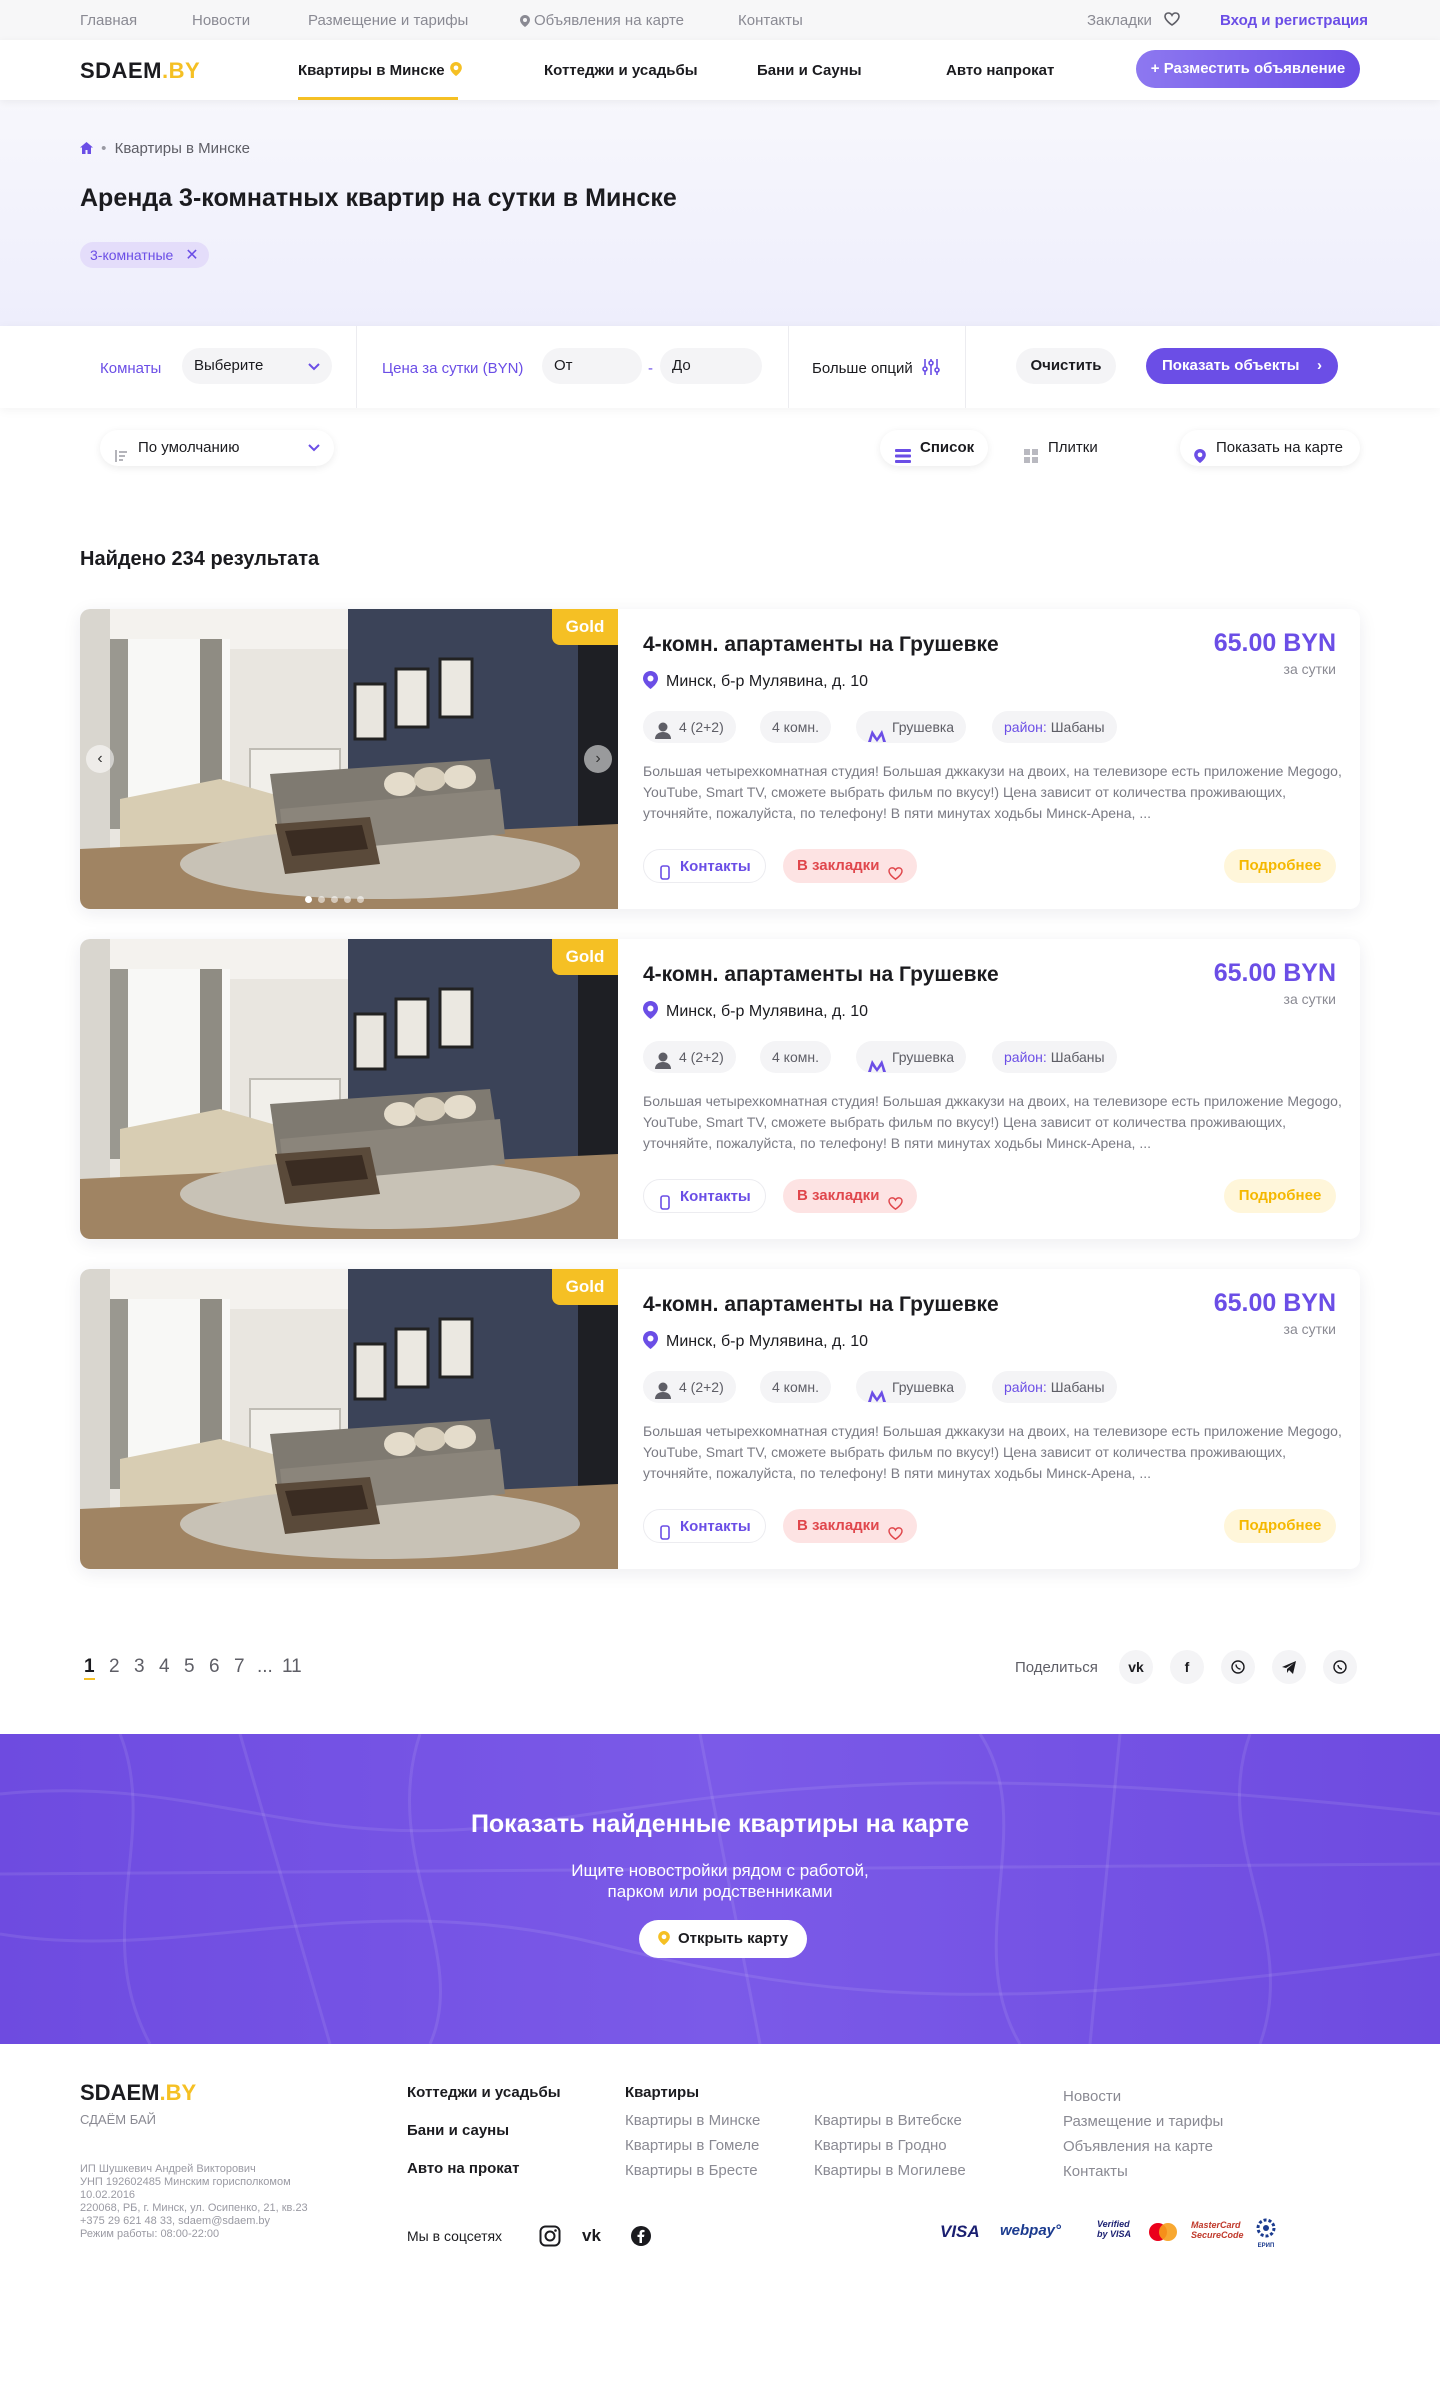 This screenshot has width=1440, height=2384. What do you see at coordinates (691, 2170) in the screenshot?
I see `footer-link-apartments: Квартиры в Бресте` at bounding box center [691, 2170].